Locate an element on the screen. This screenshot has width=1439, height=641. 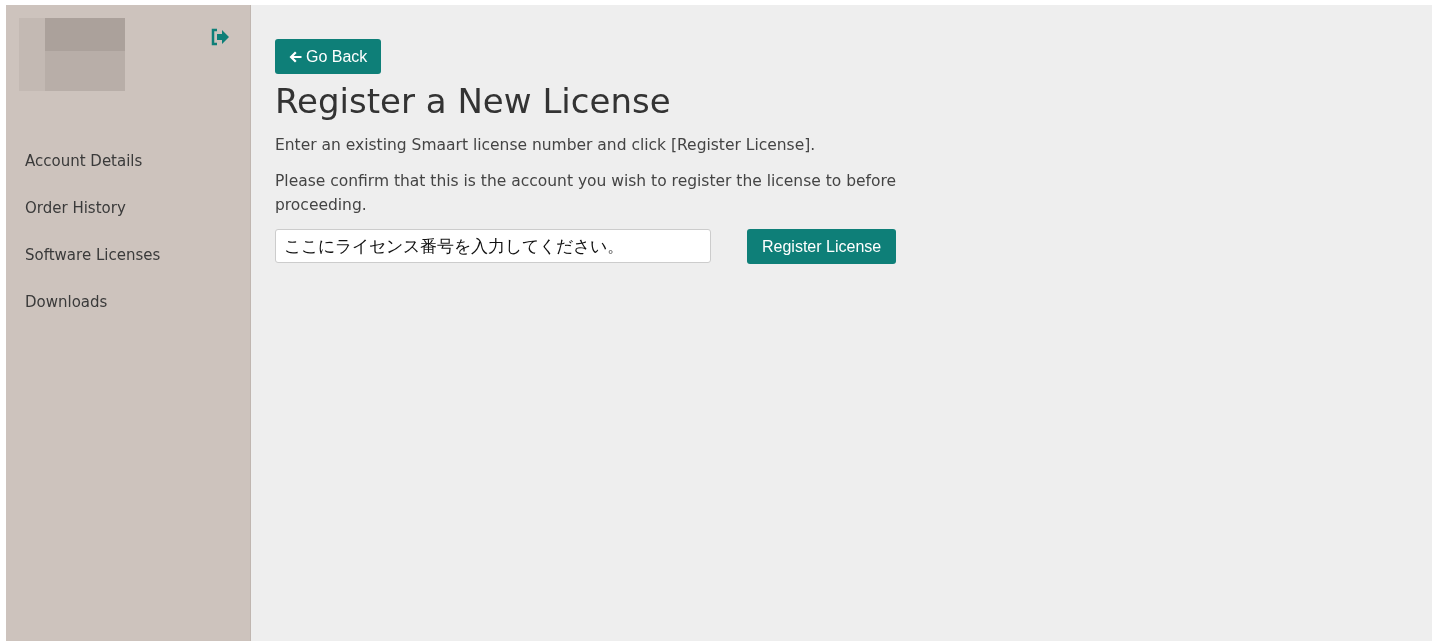
nav-link: Downloads is located at coordinates (137, 302).